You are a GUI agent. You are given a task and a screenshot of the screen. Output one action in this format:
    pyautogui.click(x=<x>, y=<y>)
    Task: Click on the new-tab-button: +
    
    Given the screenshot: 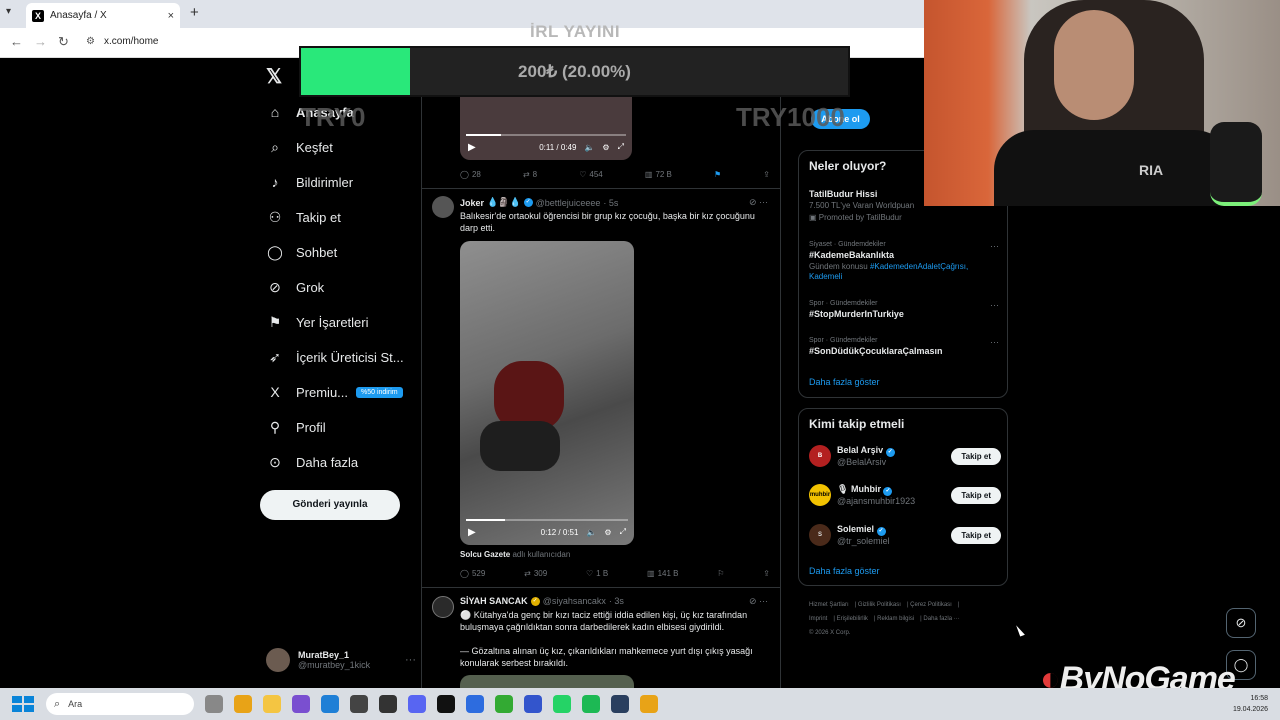 What is the action you would take?
    pyautogui.click(x=194, y=12)
    